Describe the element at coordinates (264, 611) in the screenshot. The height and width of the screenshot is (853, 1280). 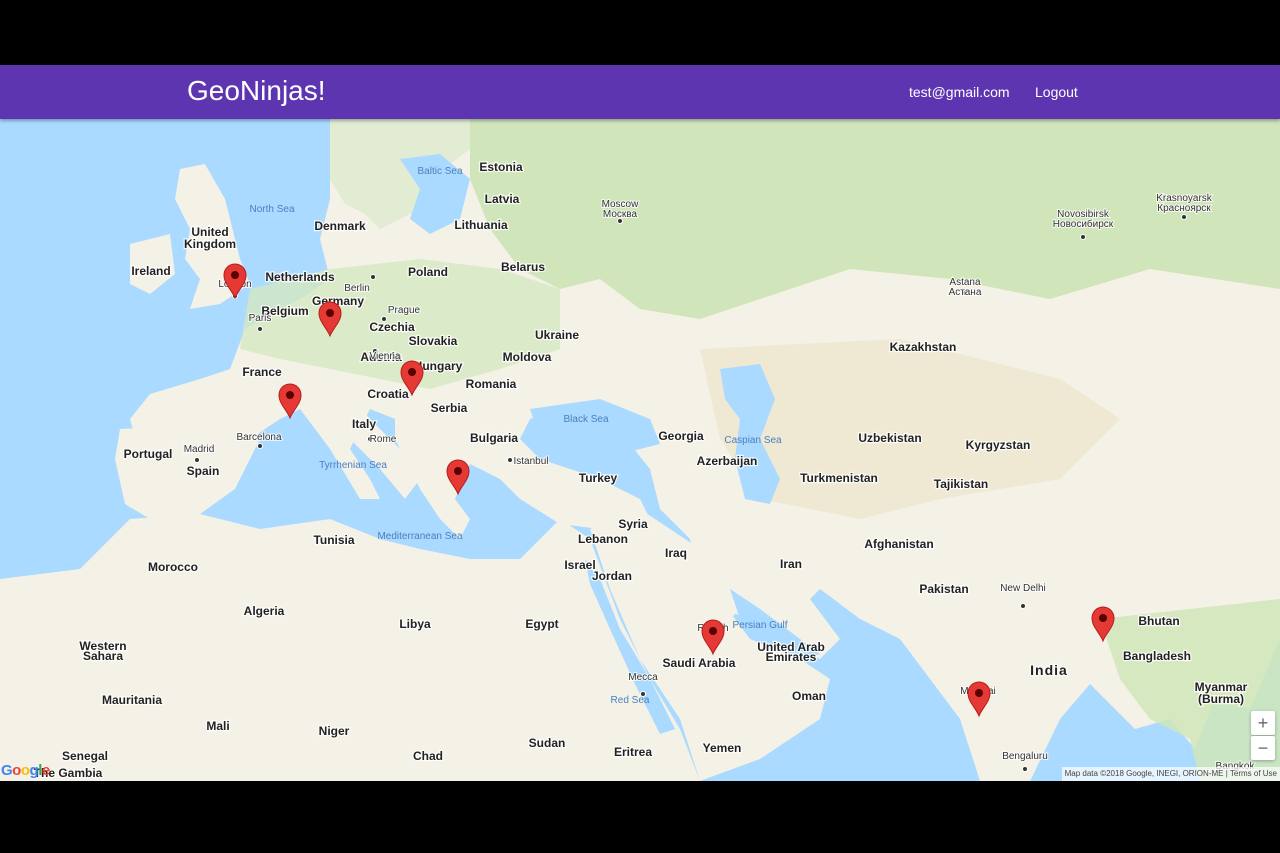
I see `country-label: Algeria` at that location.